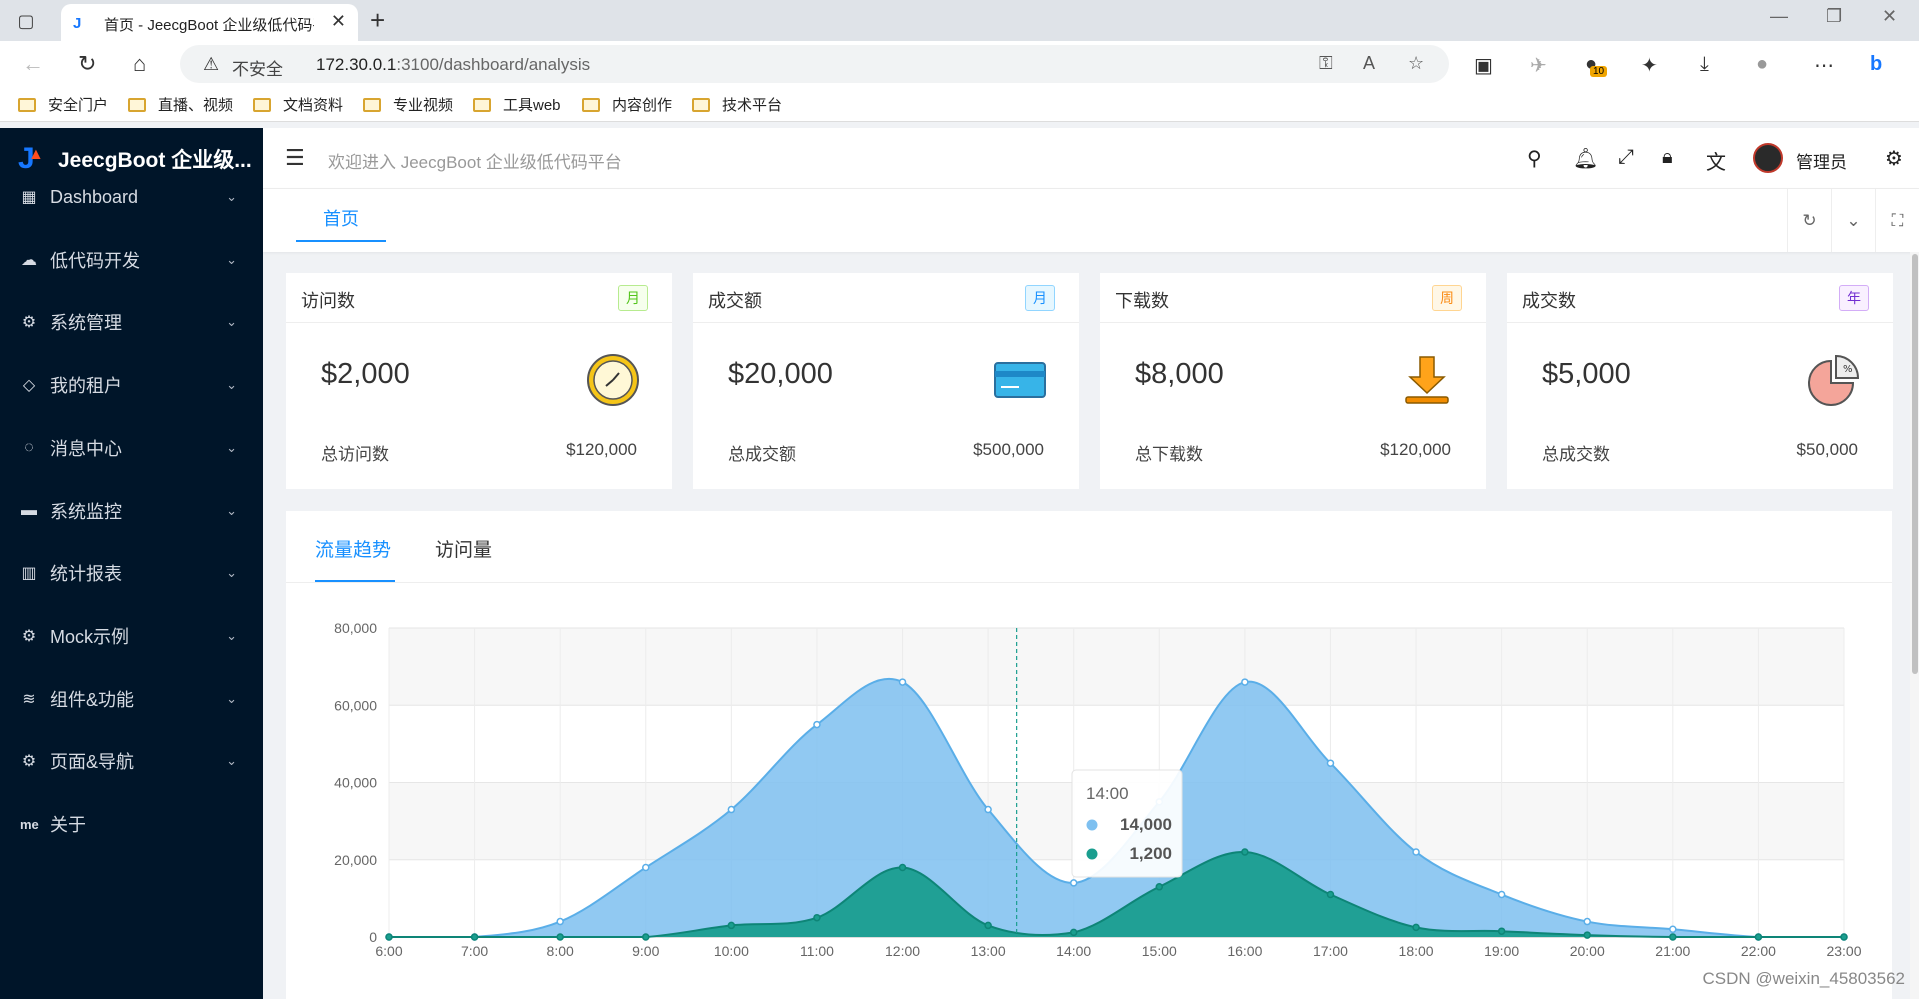 This screenshot has width=1919, height=999. Describe the element at coordinates (131, 573) in the screenshot. I see `sidebar-item: ▥ 统计报表 ⌄` at that location.